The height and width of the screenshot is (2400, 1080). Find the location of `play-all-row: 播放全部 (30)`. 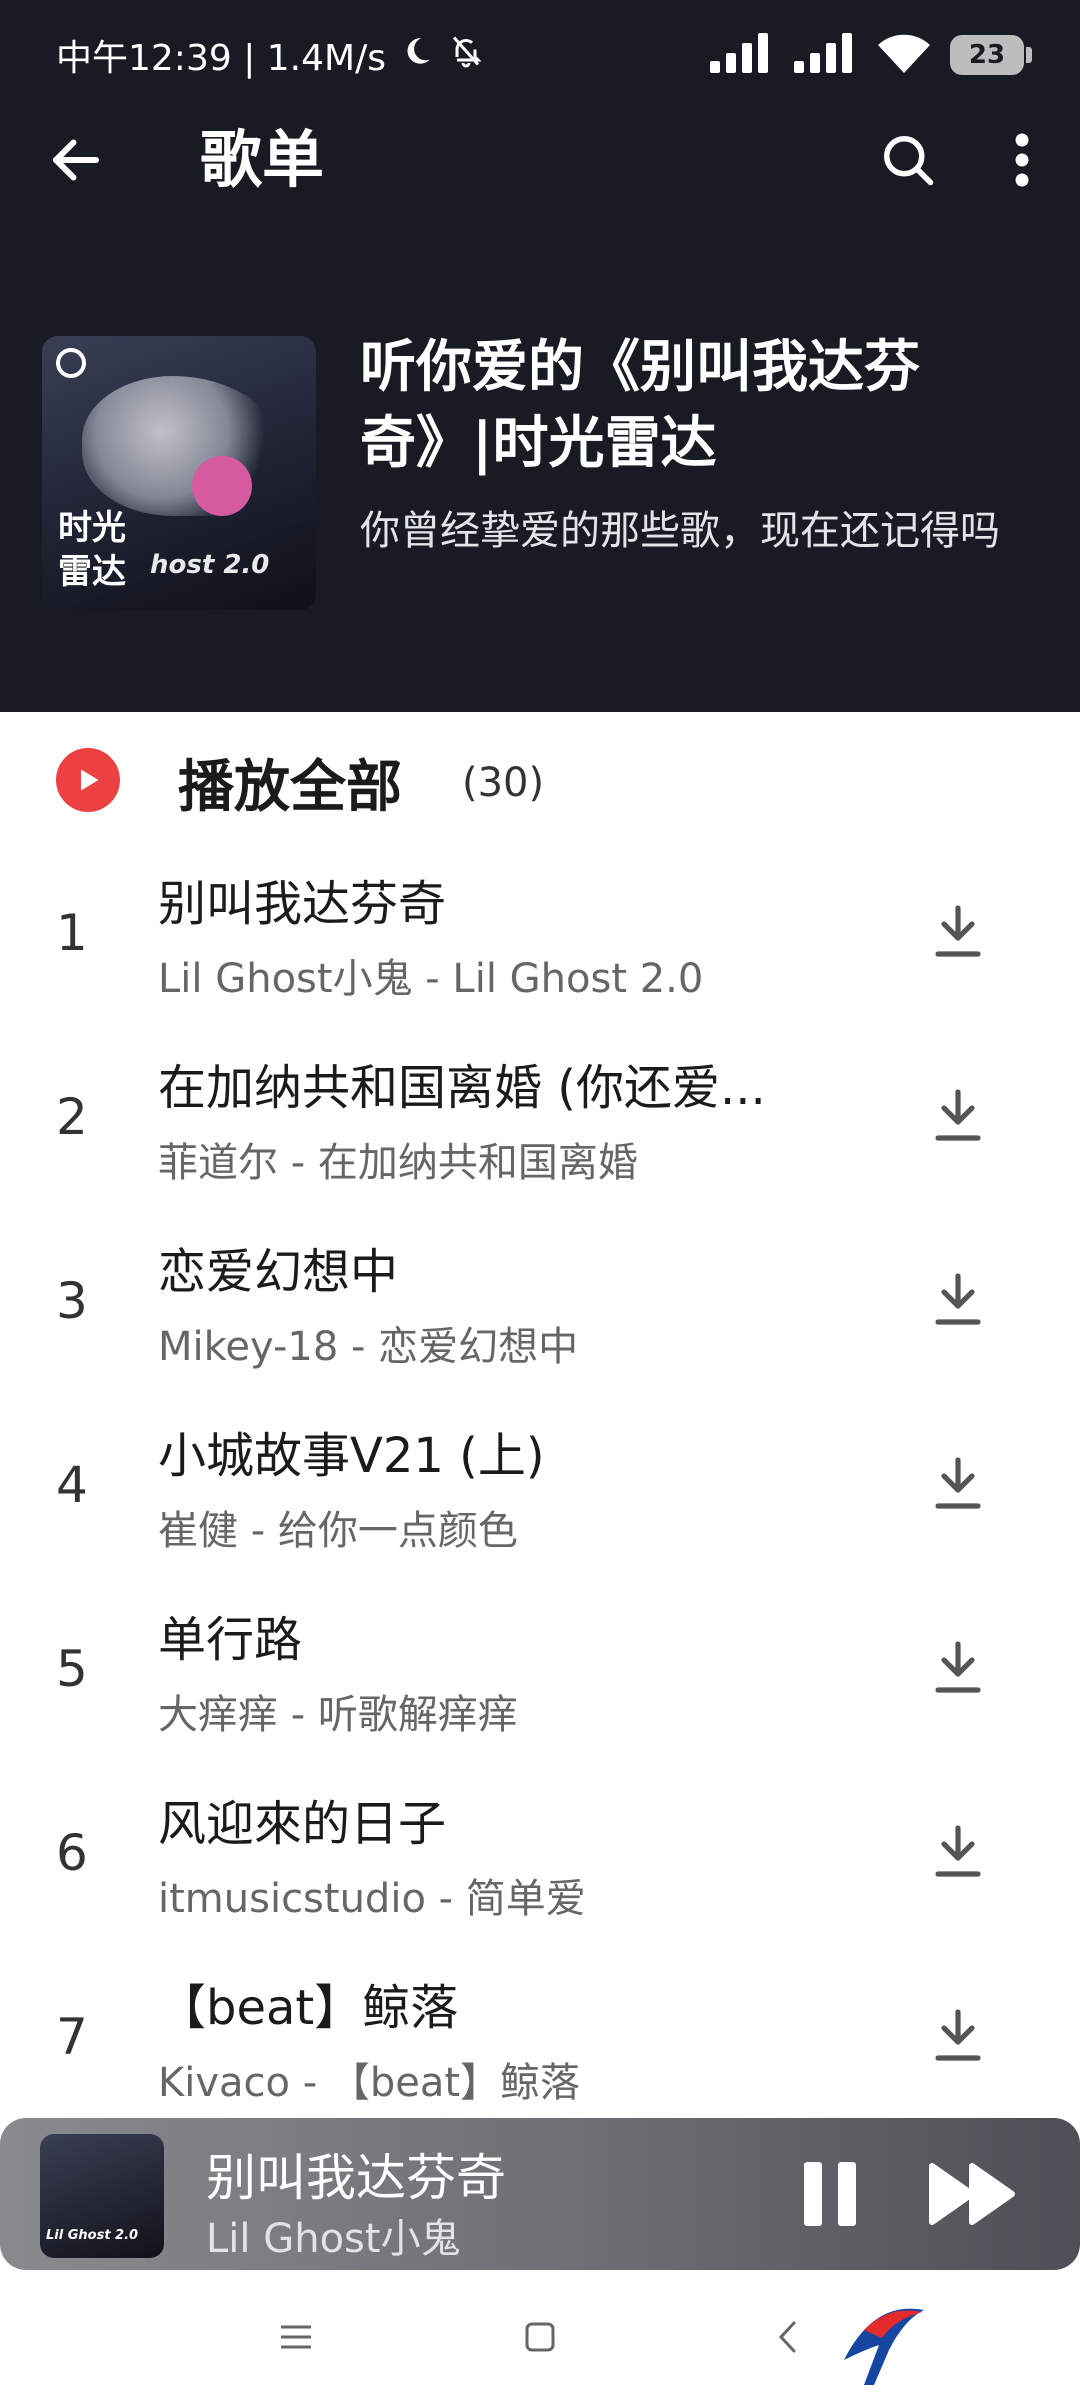

play-all-row: 播放全部 (30) is located at coordinates (540, 782).